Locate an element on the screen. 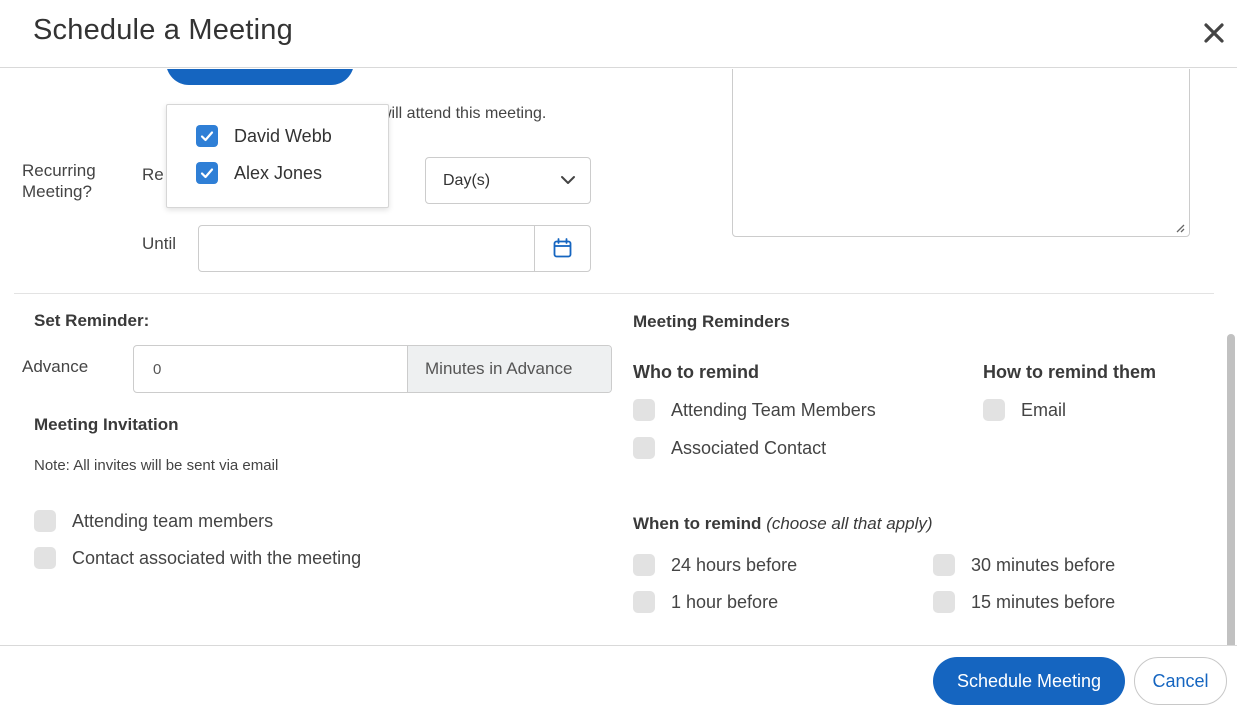 The width and height of the screenshot is (1237, 711). section-divider is located at coordinates (614, 293).